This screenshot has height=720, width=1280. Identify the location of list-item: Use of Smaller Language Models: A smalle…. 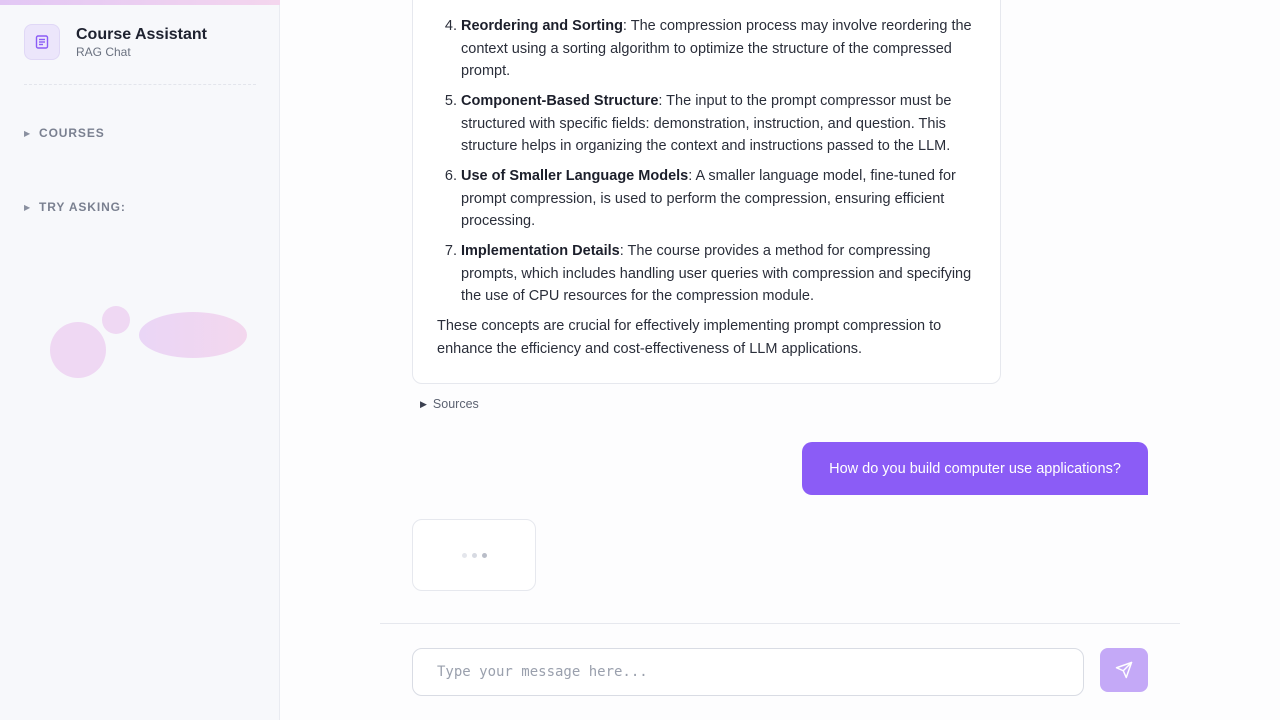
(719, 199).